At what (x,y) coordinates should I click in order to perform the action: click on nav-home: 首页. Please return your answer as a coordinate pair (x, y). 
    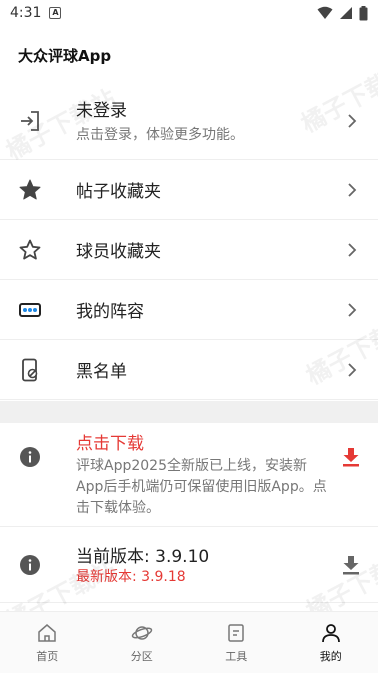
    Looking at the image, I should click on (47, 642).